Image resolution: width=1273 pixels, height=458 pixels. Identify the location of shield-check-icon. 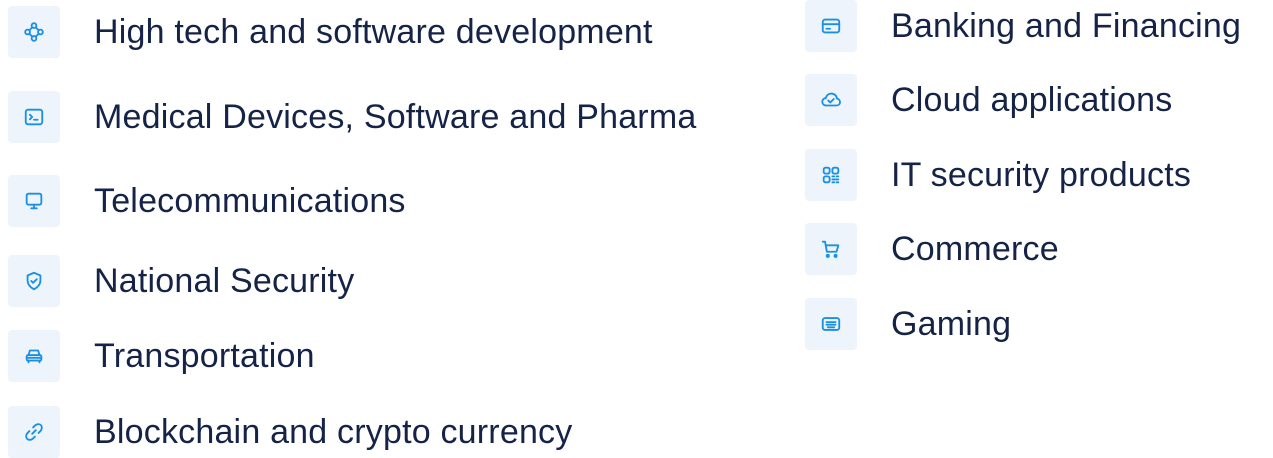
(34, 281).